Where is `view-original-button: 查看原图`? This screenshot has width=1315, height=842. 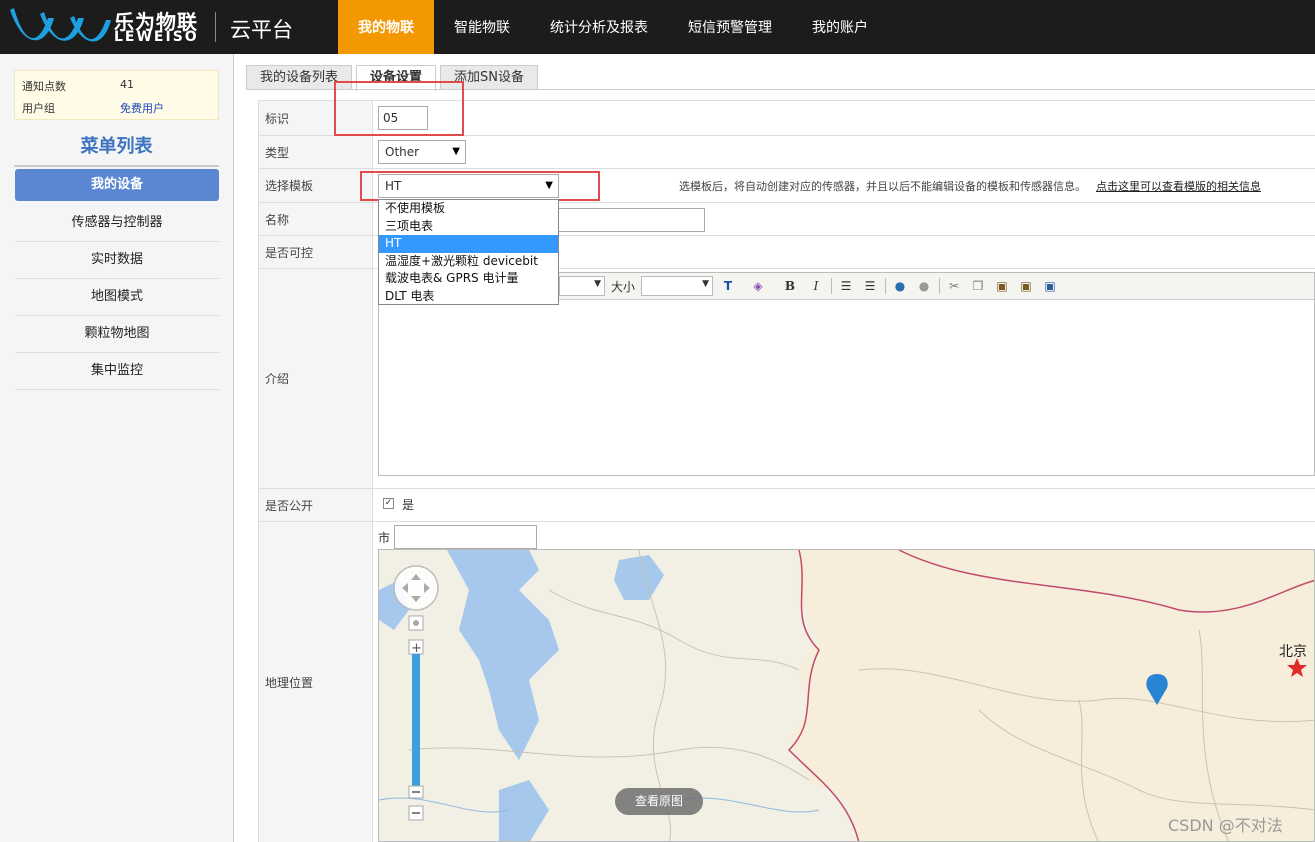 view-original-button: 查看原图 is located at coordinates (659, 801).